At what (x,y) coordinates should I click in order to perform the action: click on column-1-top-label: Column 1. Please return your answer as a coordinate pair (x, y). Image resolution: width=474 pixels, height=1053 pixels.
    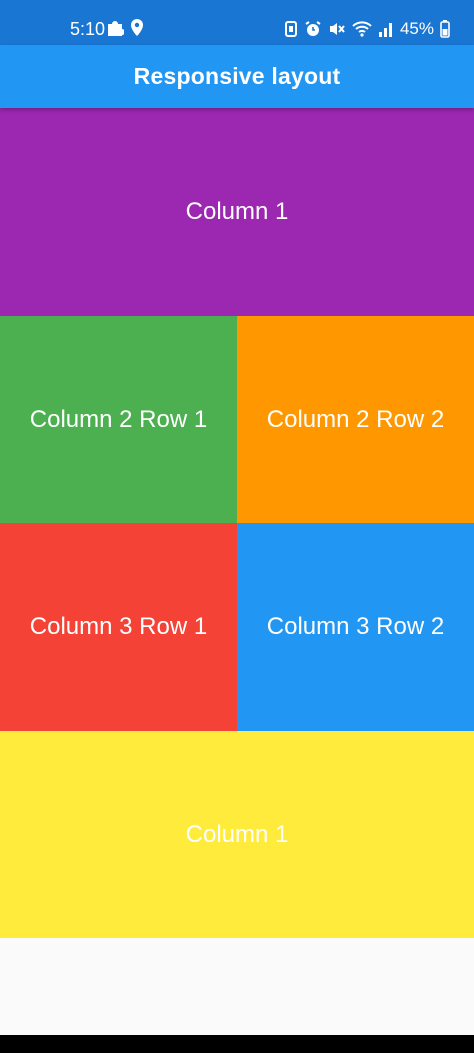
    Looking at the image, I should click on (237, 211).